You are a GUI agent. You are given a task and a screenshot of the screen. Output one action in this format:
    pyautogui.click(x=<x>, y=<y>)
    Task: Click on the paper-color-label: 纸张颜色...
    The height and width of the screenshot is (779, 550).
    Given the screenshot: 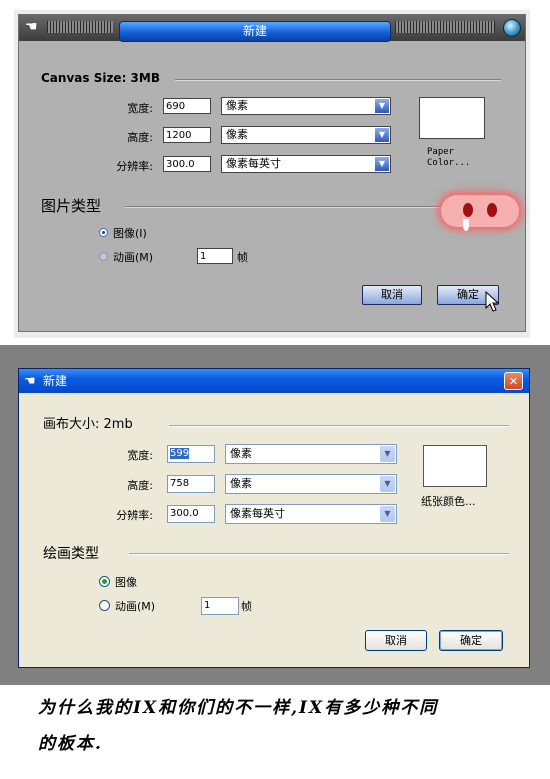 What is the action you would take?
    pyautogui.click(x=448, y=501)
    